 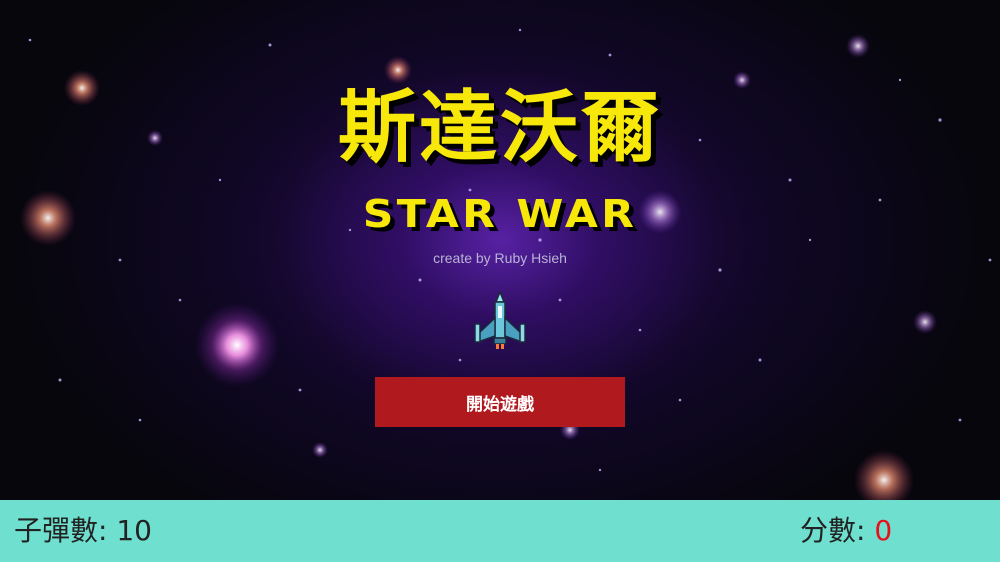 I want to click on game-title-chinese: 斯達沃爾, so click(x=499, y=128).